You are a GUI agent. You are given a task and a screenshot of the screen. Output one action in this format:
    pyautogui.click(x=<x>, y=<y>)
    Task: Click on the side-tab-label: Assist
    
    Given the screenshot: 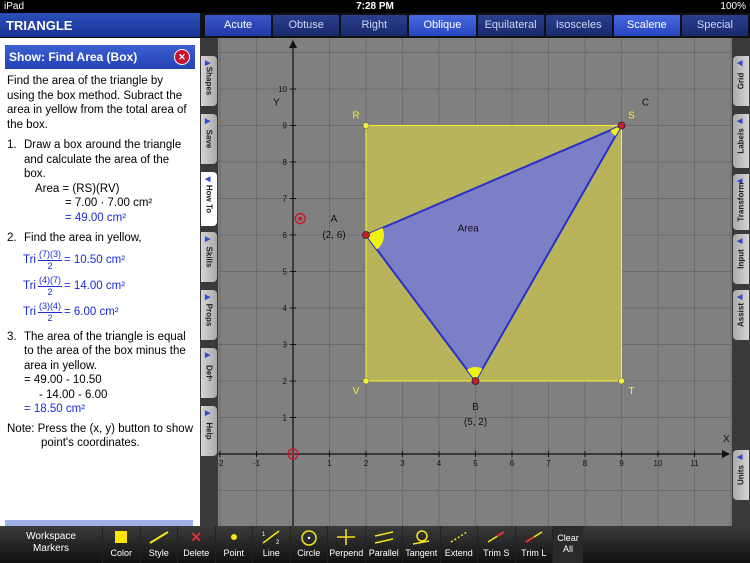 What is the action you would take?
    pyautogui.click(x=741, y=315)
    